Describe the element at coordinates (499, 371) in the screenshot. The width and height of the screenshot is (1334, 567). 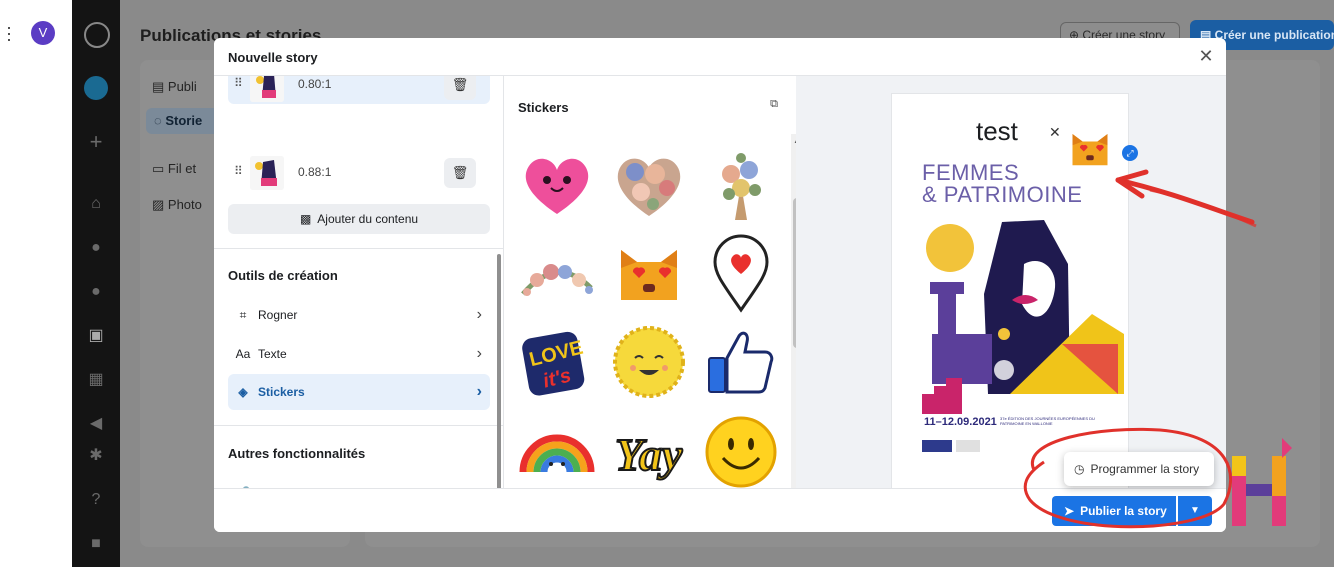
I see `scrollbar` at that location.